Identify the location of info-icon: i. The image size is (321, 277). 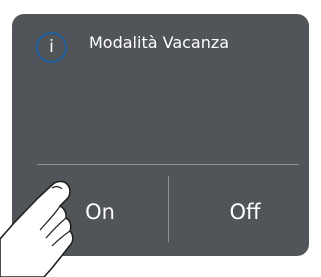
(51, 47).